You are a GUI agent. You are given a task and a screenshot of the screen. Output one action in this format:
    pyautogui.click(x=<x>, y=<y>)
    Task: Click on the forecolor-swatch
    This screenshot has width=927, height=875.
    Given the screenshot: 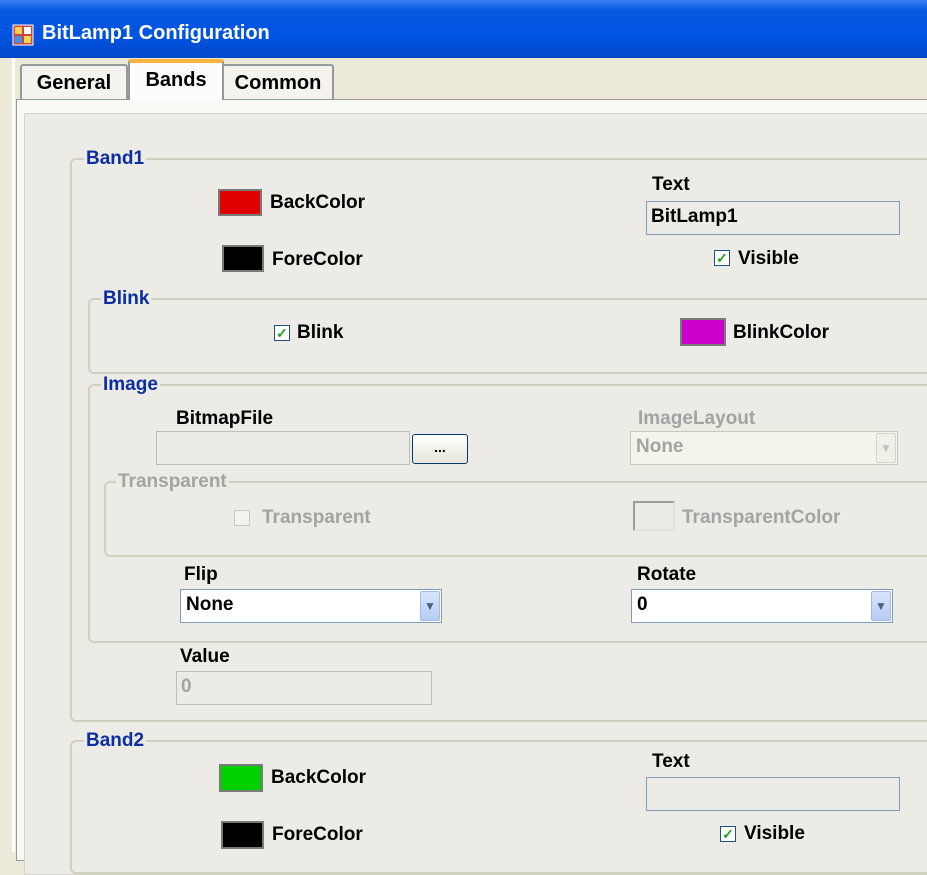 What is the action you would take?
    pyautogui.click(x=243, y=258)
    